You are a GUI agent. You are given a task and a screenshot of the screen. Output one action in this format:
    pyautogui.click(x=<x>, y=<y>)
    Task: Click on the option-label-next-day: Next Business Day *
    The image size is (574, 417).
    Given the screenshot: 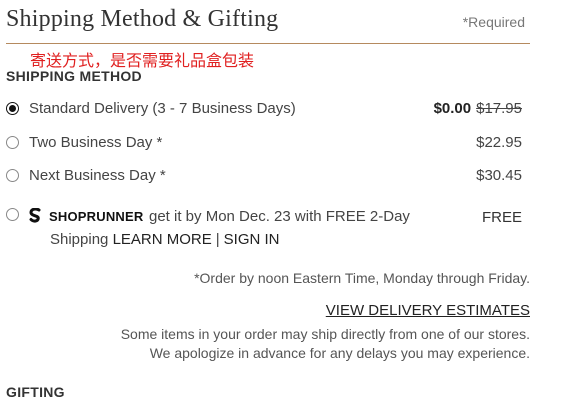 What is the action you would take?
    pyautogui.click(x=97, y=175)
    